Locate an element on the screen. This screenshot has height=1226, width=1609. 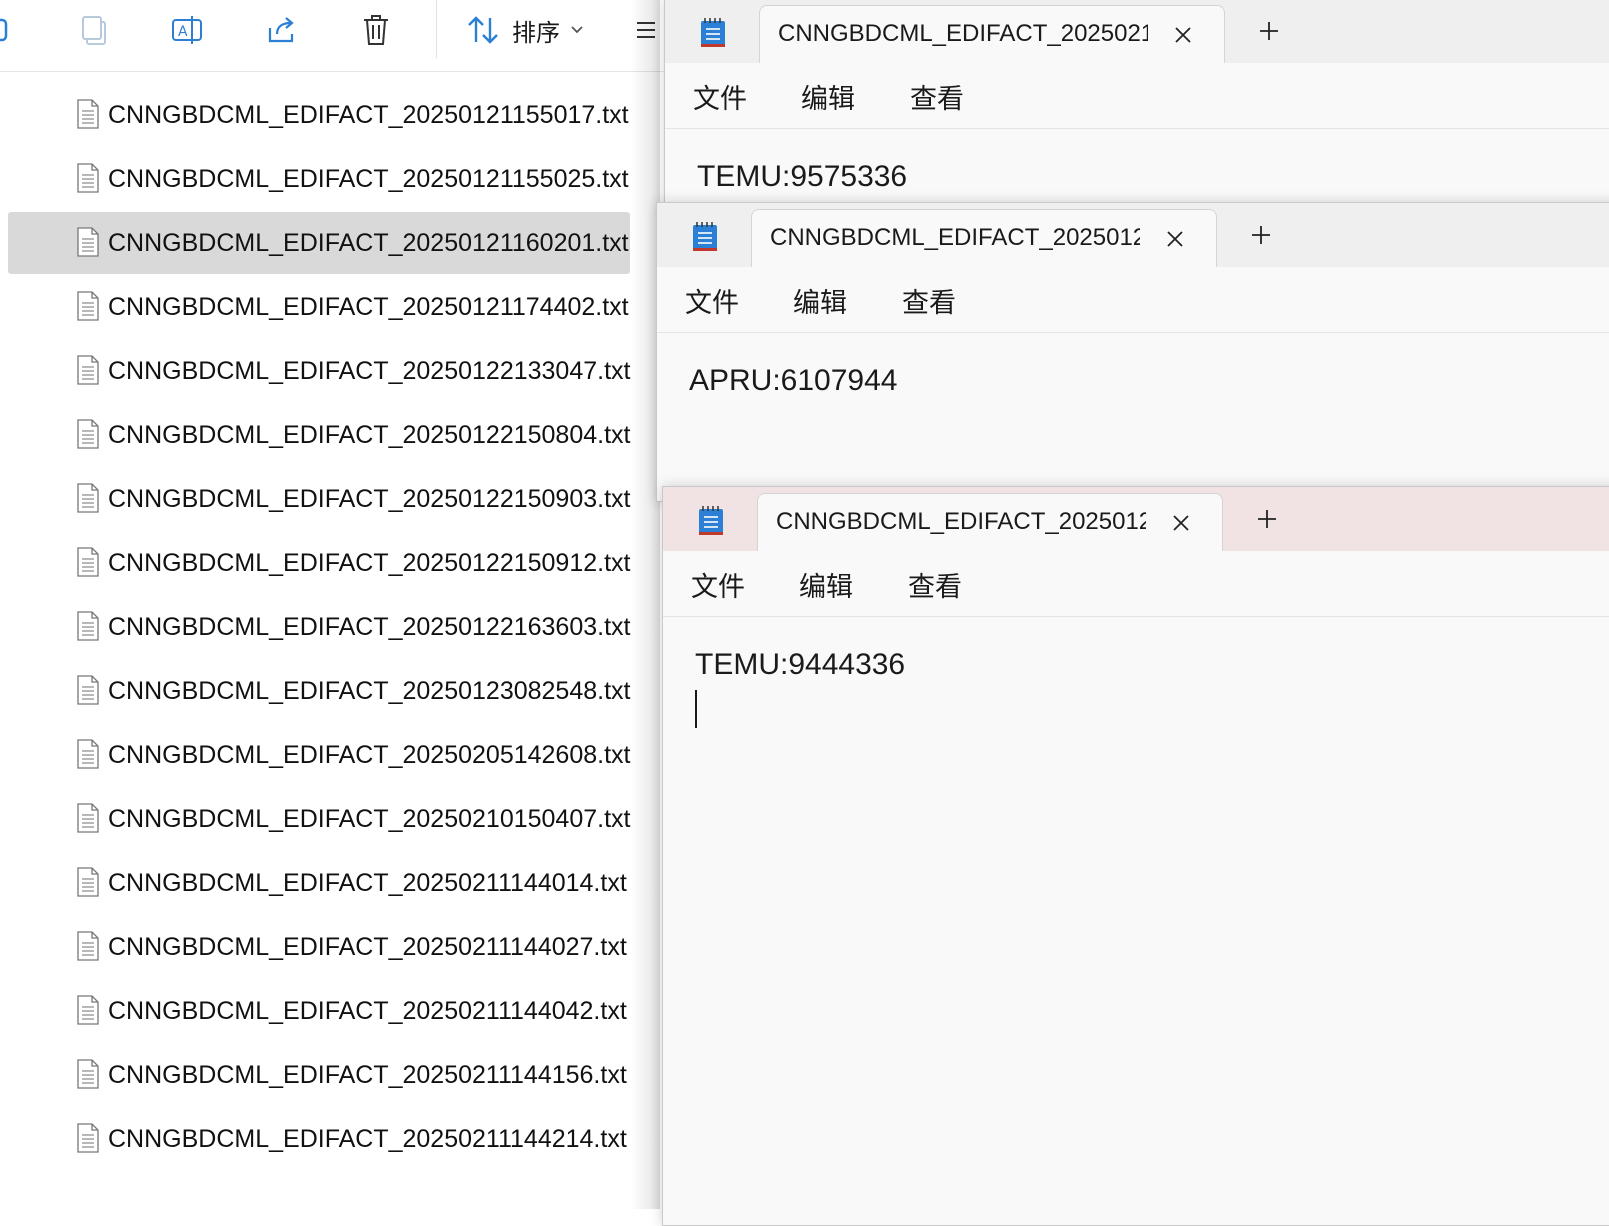
svg-text: A is located at coordinates (183, 32).